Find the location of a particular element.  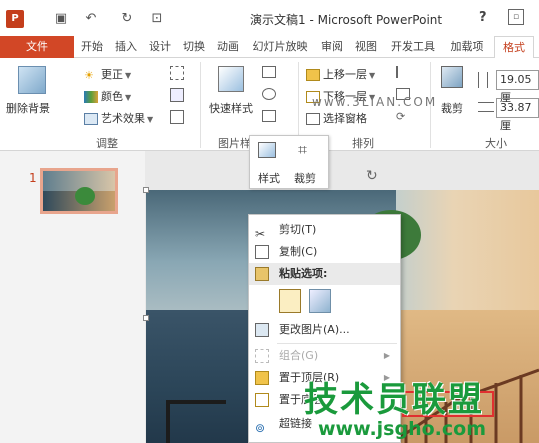

height-icon is located at coordinates (483, 80).